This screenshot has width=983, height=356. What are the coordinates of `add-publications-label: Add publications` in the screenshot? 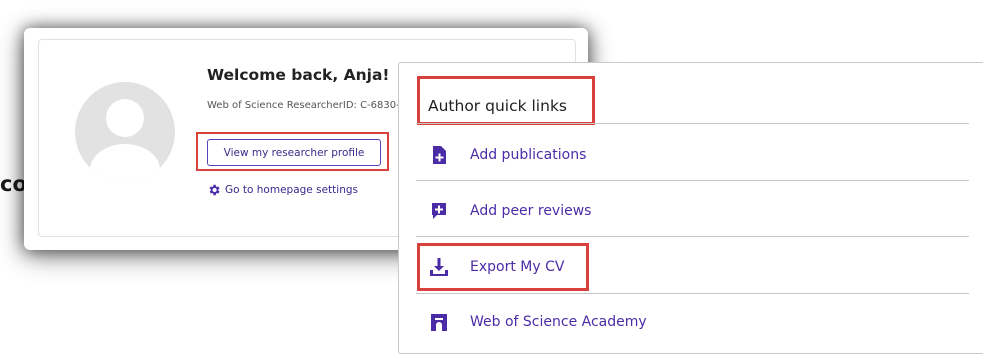 It's located at (528, 155).